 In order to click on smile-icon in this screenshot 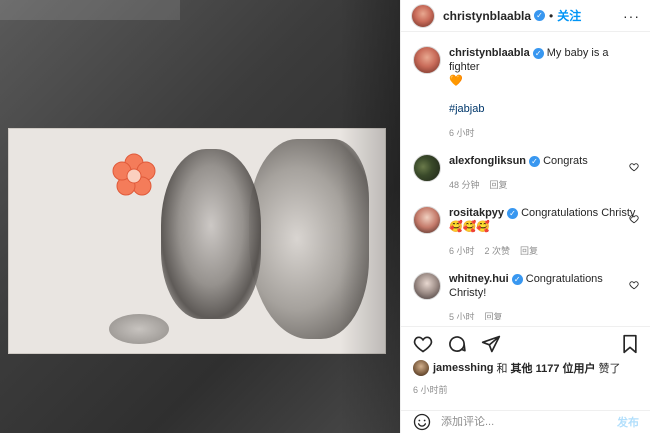, I will do `click(422, 422)`.